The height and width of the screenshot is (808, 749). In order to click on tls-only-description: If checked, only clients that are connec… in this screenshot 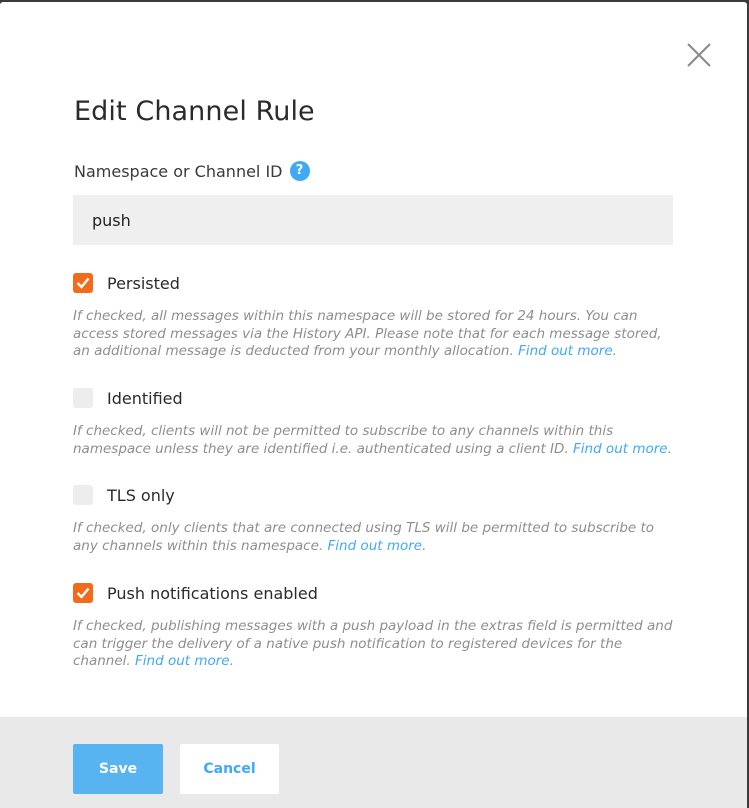, I will do `click(364, 537)`.